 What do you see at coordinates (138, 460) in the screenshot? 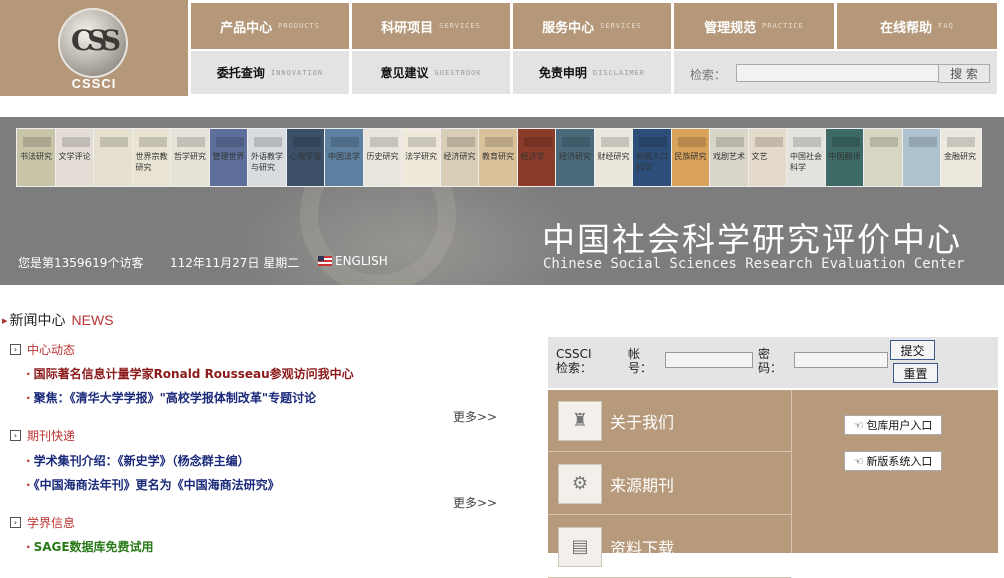
I see `news-item: · 学术集刊介绍：《新史学》（杨念群主编）` at bounding box center [138, 460].